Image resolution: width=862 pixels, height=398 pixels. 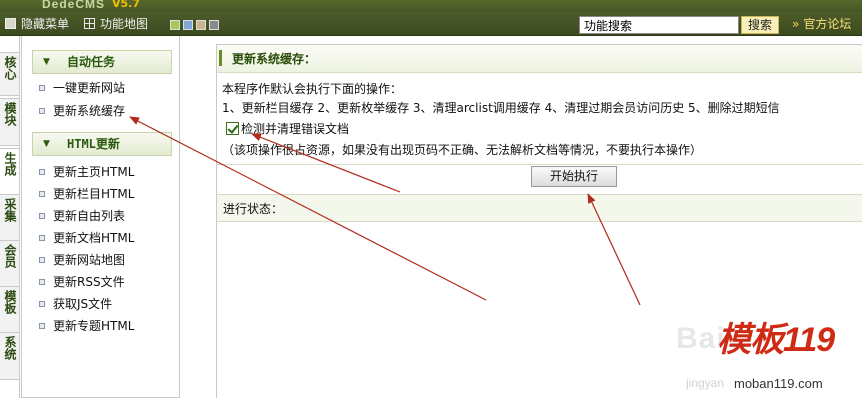 I want to click on menu-item-label: 更新自由列表, so click(x=89, y=216).